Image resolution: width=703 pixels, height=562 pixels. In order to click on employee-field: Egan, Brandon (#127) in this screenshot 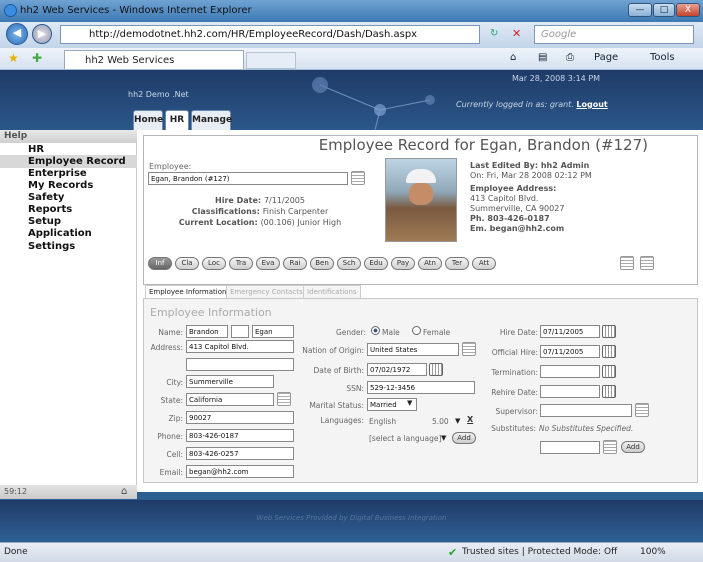, I will do `click(248, 178)`.